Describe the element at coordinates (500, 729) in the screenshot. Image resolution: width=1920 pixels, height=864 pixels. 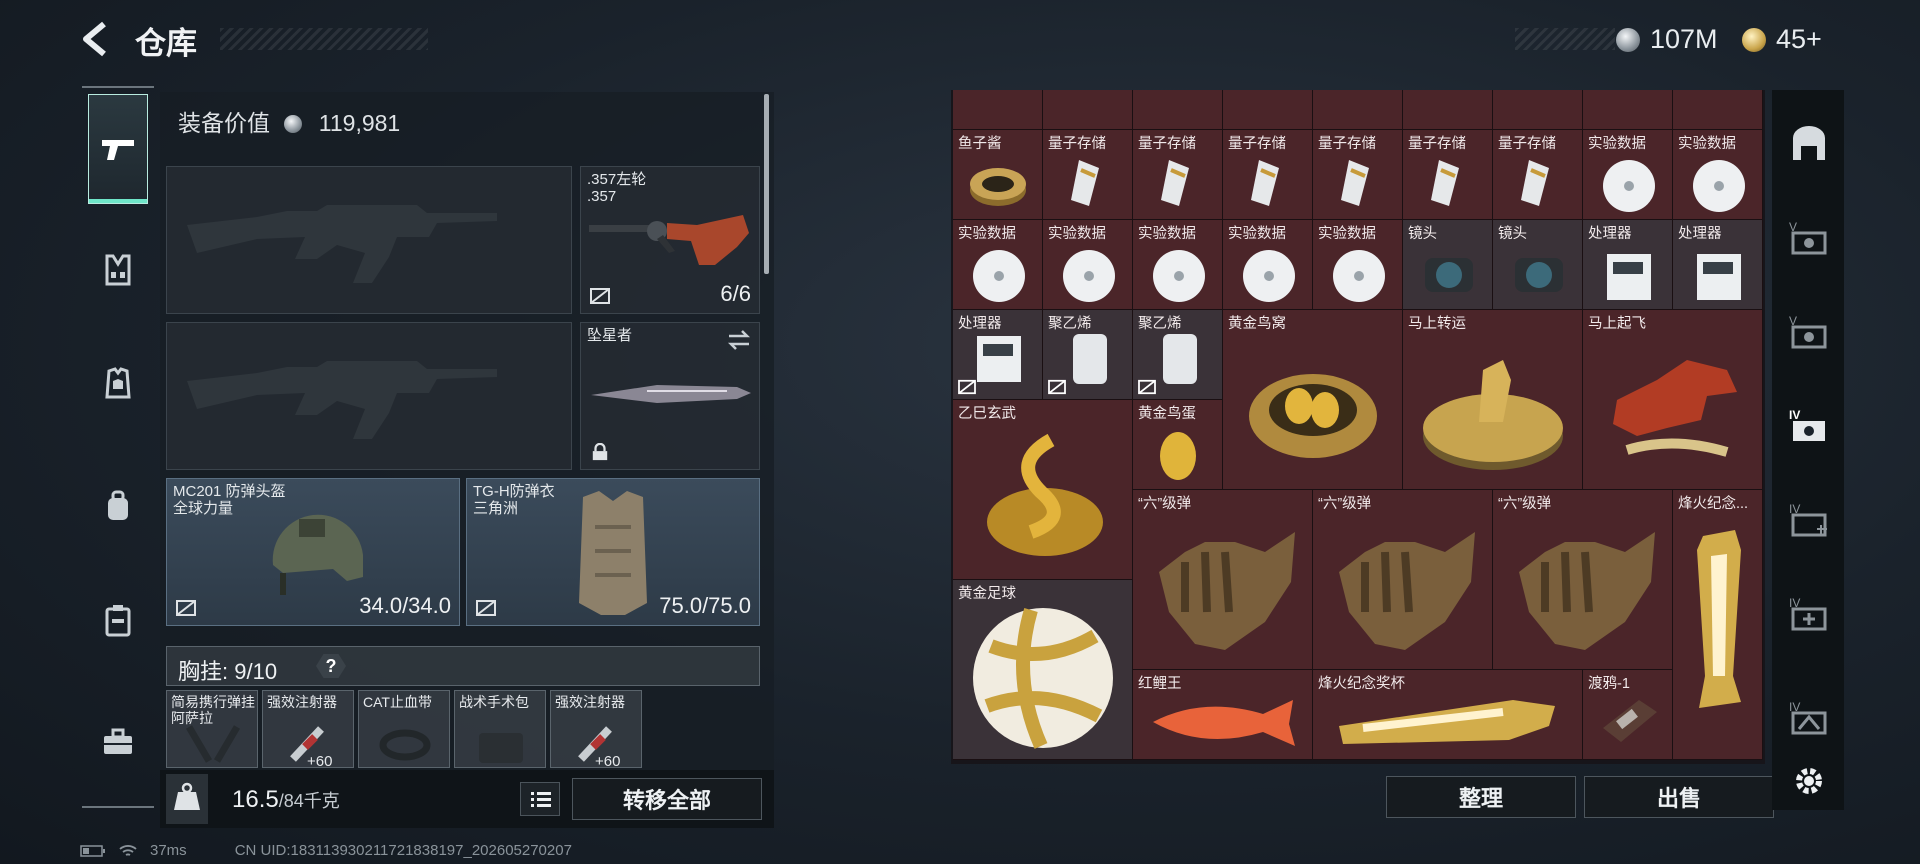
I see `rig-item-slot: 战术手术包` at that location.